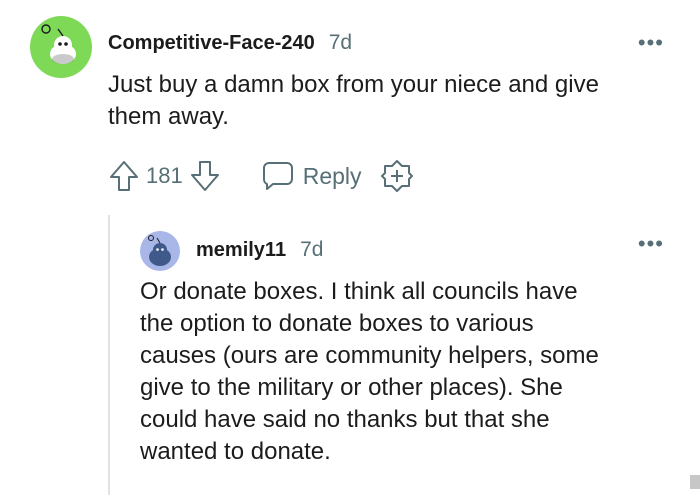  I want to click on username: memily11, so click(241, 250).